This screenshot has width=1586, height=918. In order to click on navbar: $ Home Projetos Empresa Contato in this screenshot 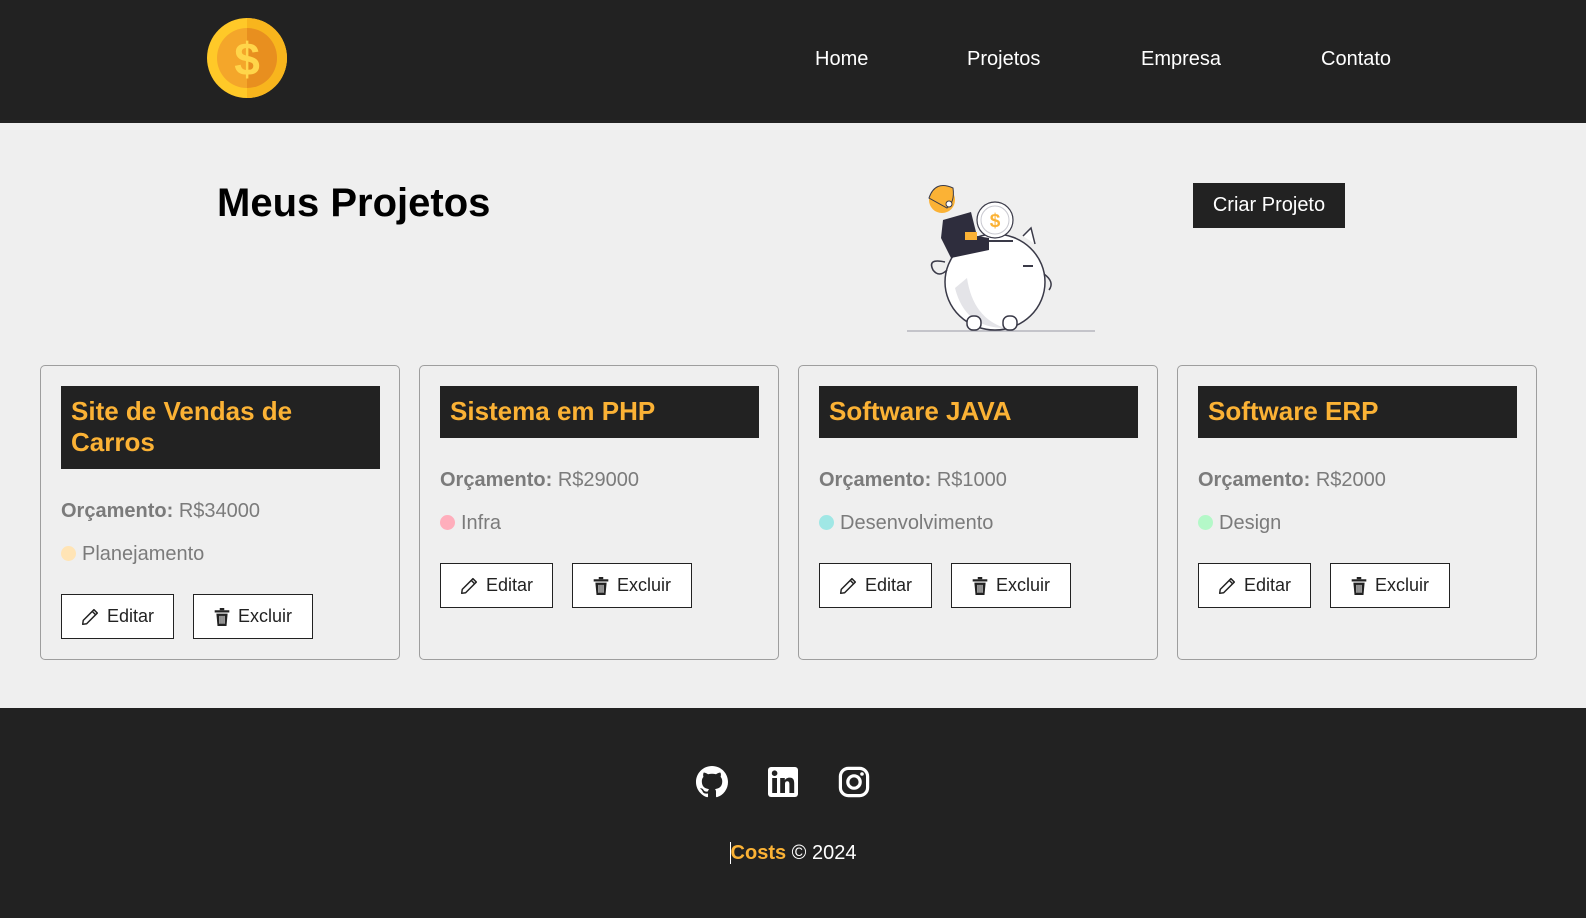, I will do `click(793, 61)`.